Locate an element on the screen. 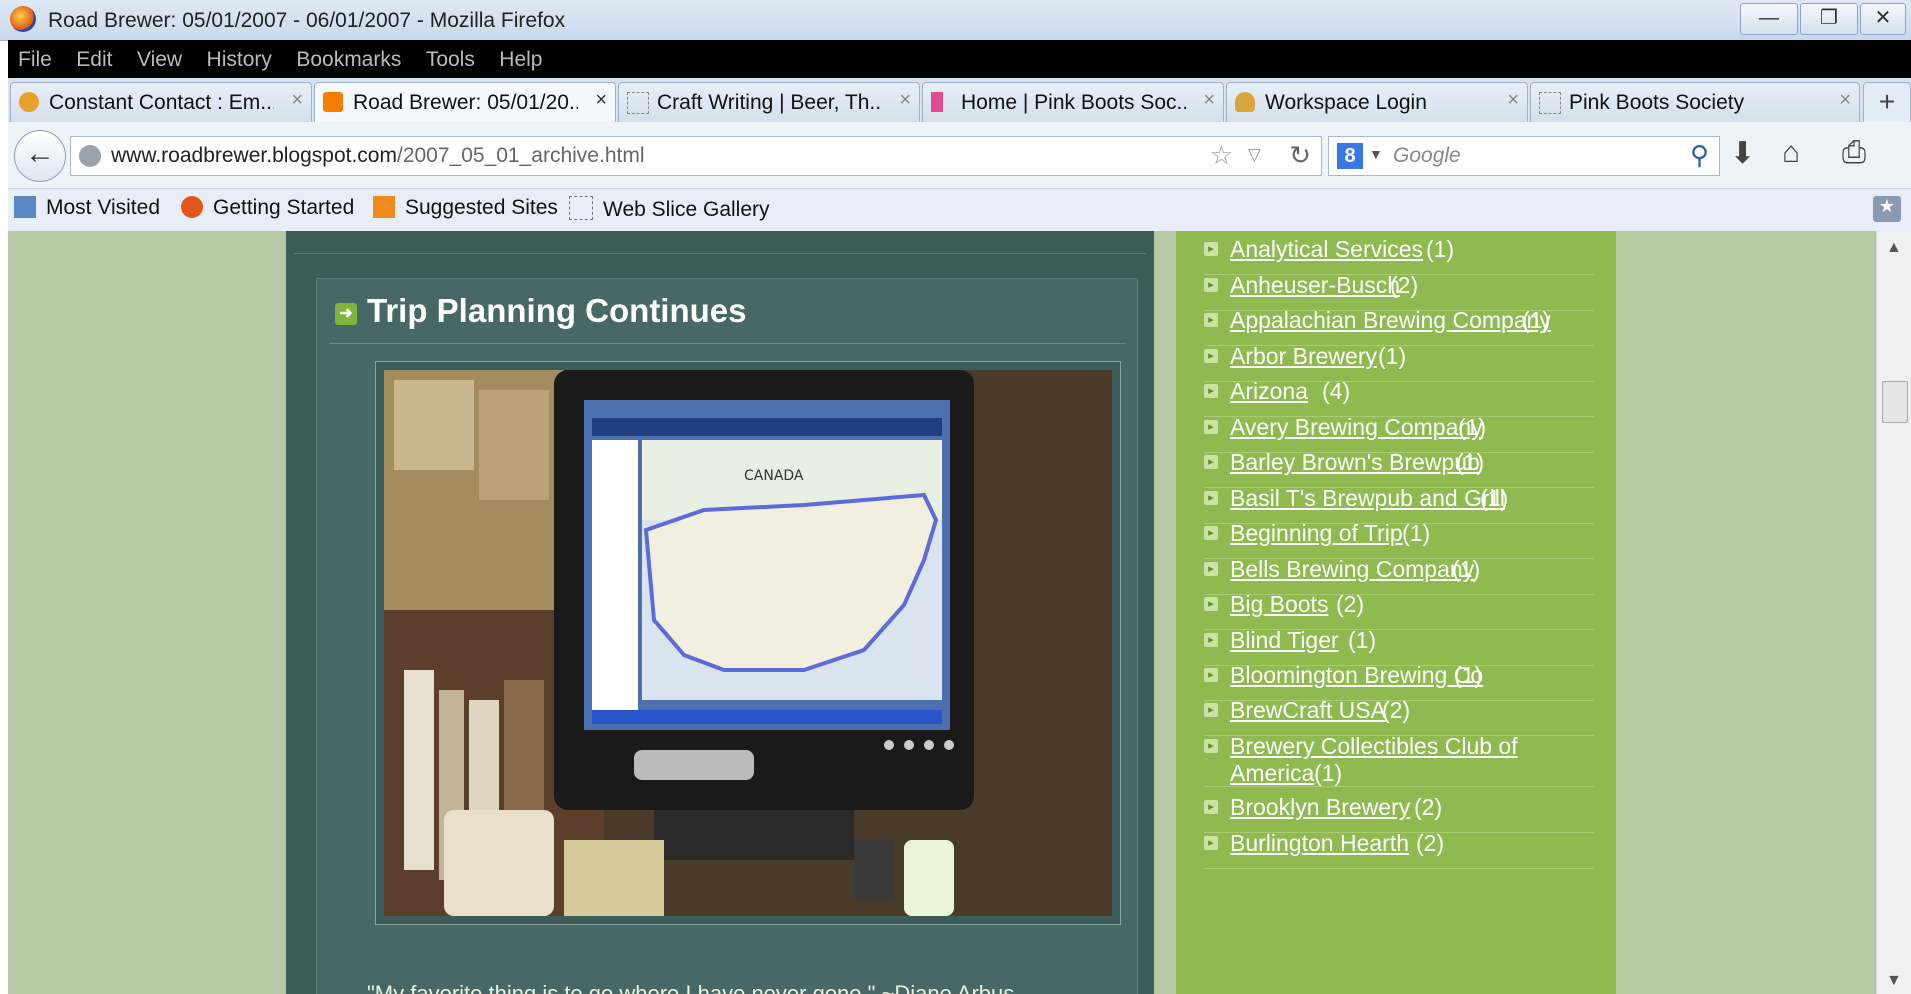  tab-pink-boots-society: Pink Boots Society × is located at coordinates (1695, 102).